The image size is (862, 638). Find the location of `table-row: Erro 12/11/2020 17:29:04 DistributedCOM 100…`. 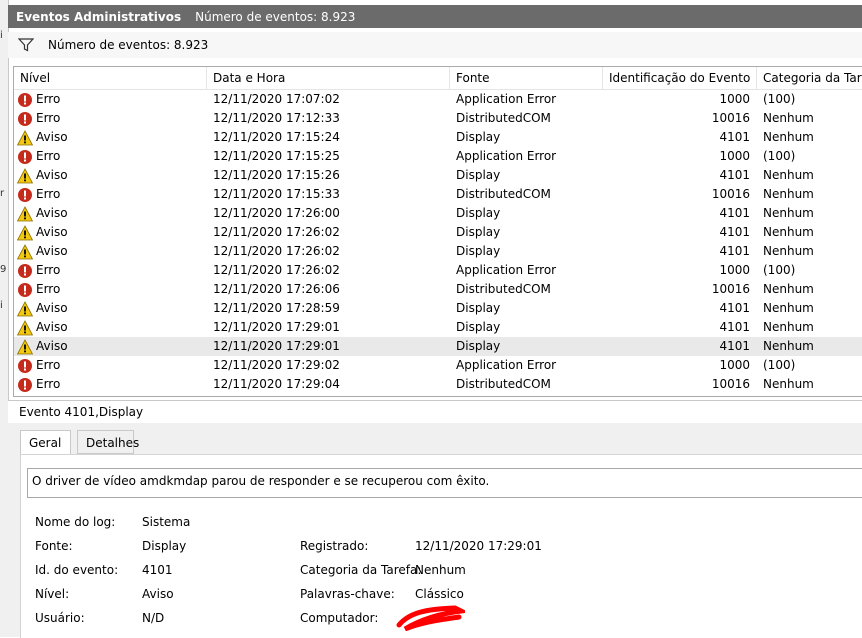

table-row: Erro 12/11/2020 17:29:04 DistributedCOM 100… is located at coordinates (438, 384).